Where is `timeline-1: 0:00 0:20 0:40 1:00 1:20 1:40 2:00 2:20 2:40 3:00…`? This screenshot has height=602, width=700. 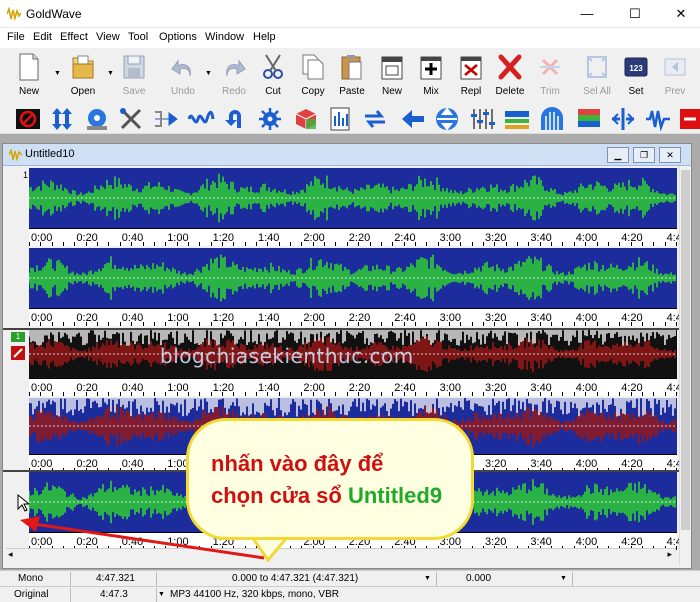
timeline-1: 0:00 0:20 0:40 1:00 1:20 1:40 2:00 2:20 2:40 3:00… is located at coordinates (355, 237).